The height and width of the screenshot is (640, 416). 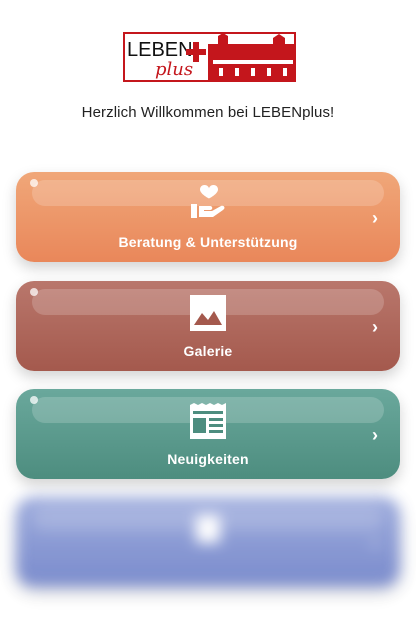 What do you see at coordinates (208, 529) in the screenshot?
I see `blurred-icon` at bounding box center [208, 529].